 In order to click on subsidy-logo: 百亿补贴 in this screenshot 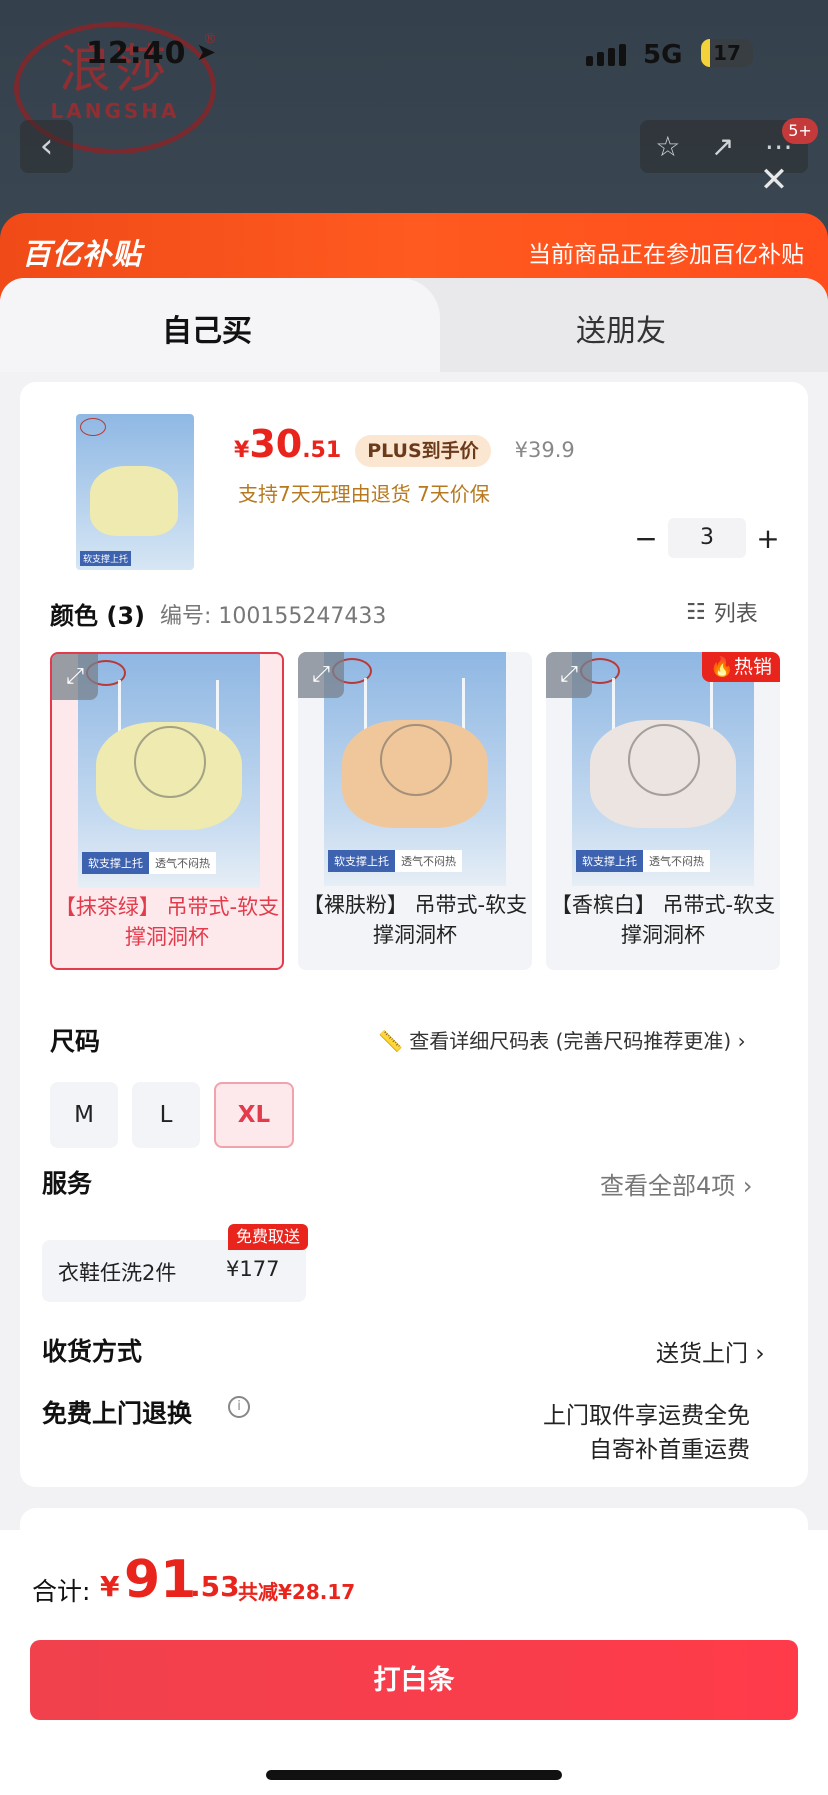, I will do `click(82, 254)`.